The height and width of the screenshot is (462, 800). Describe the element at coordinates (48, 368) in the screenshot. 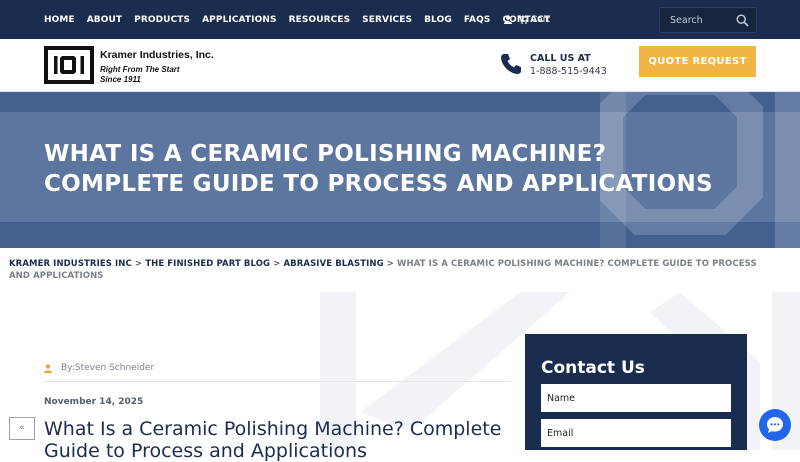

I see `author-icon` at that location.